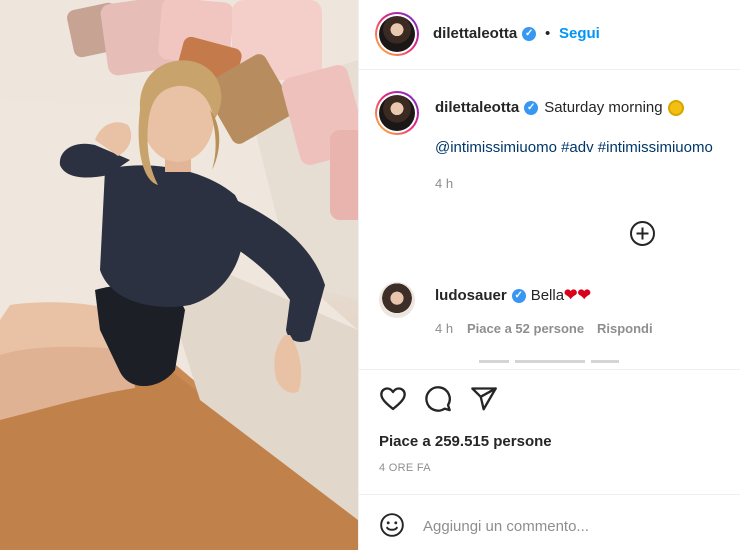 This screenshot has height=550, width=740. What do you see at coordinates (392, 525) in the screenshot?
I see `emoji-icon` at bounding box center [392, 525].